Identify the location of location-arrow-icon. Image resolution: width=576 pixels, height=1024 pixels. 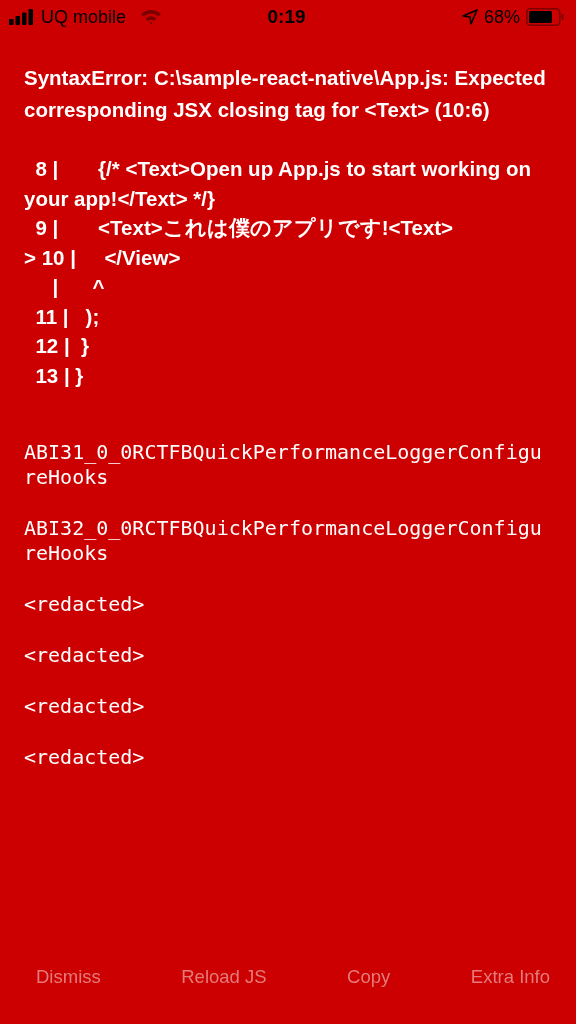
(469, 17).